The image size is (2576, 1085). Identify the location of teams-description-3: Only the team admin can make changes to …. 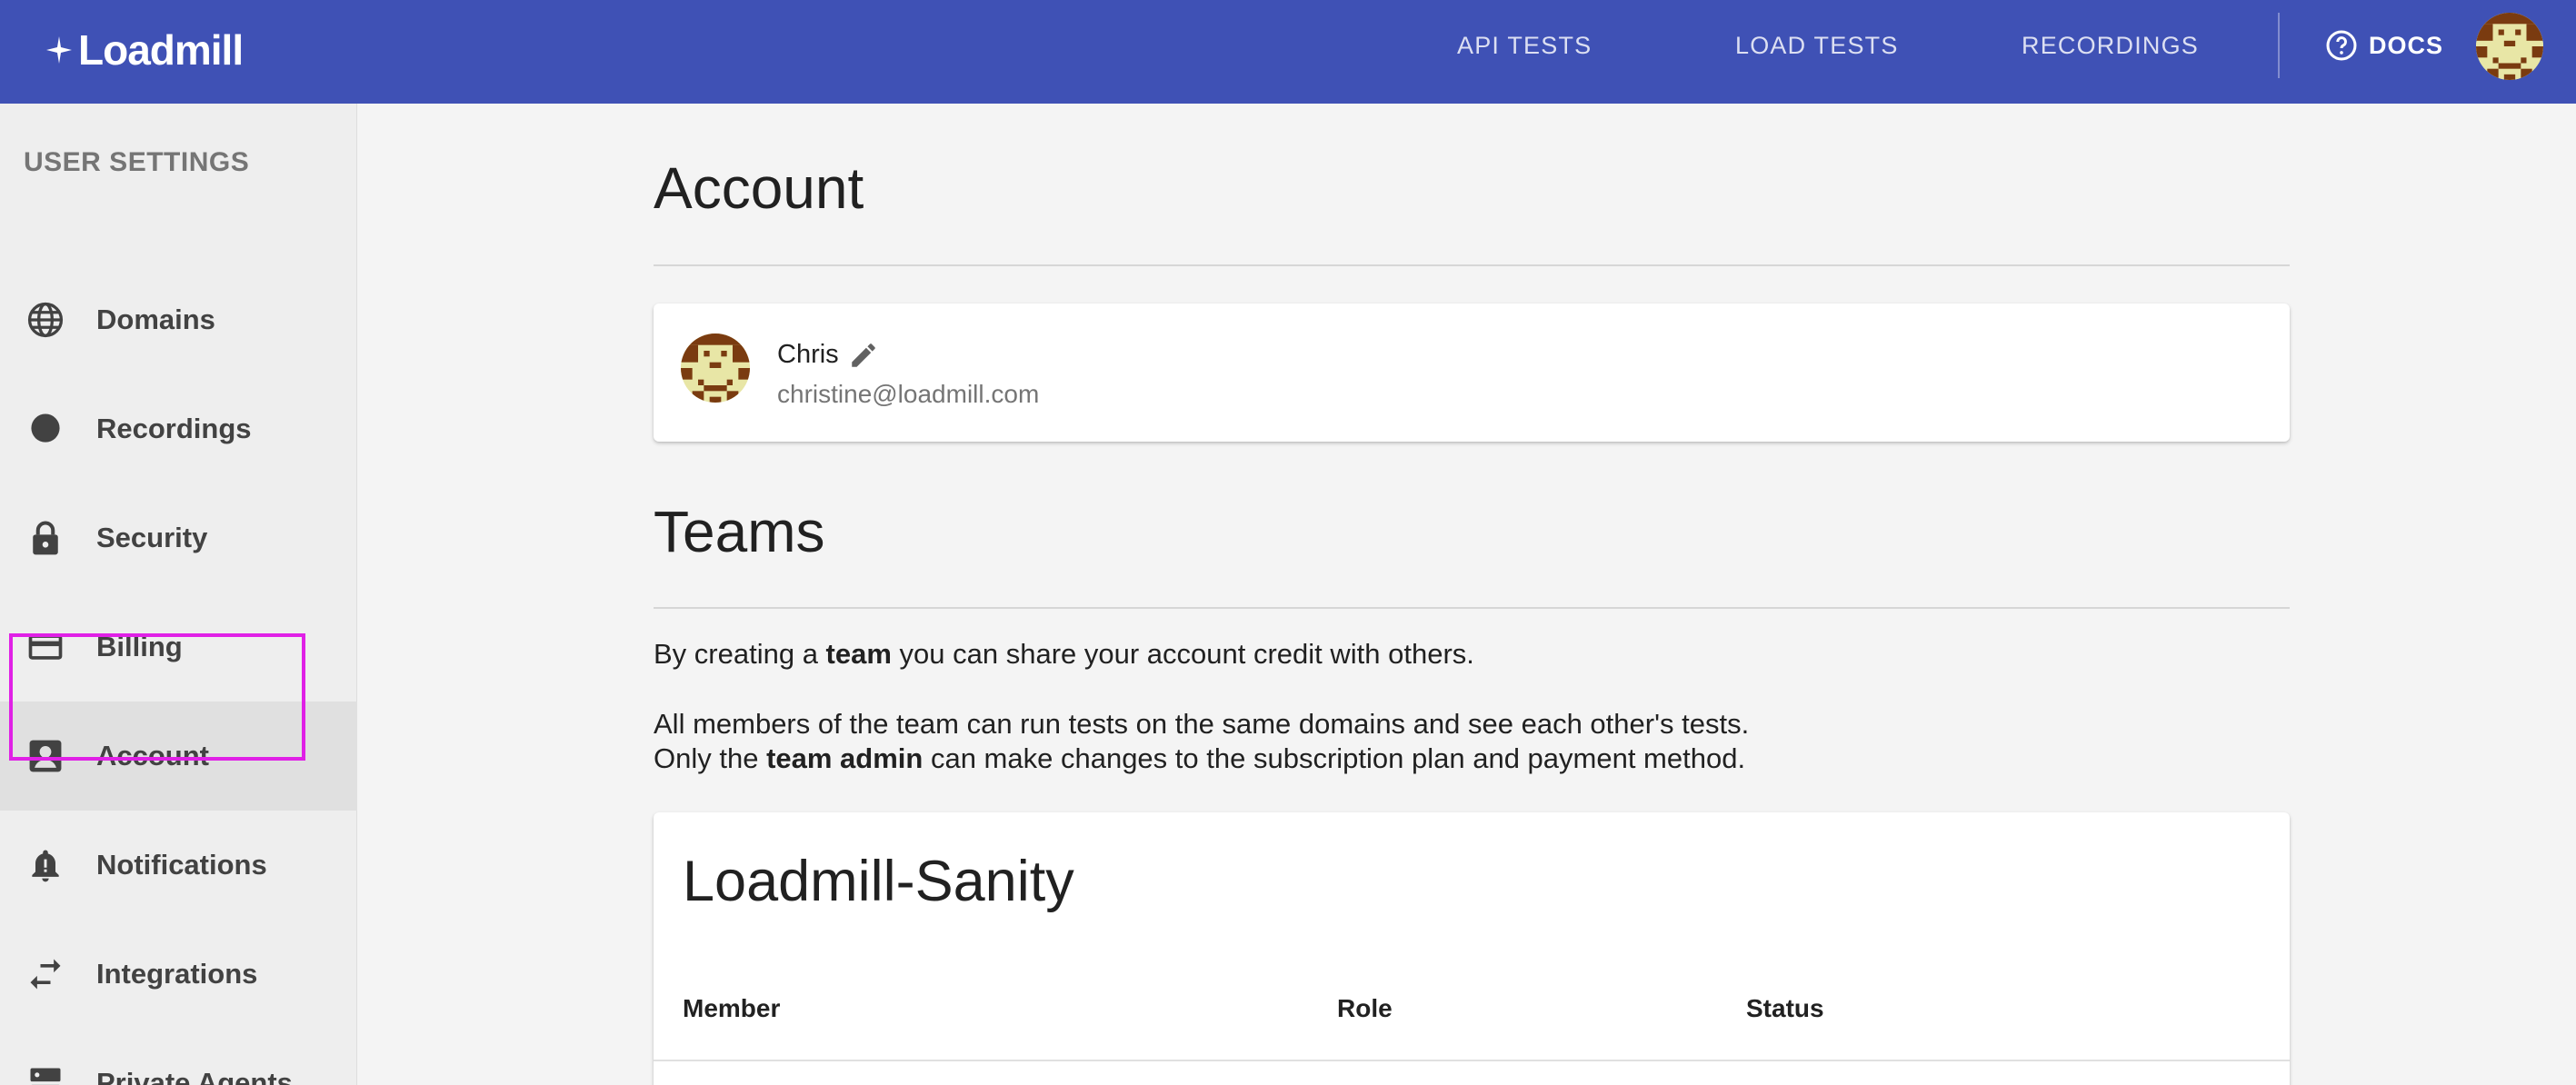
(1200, 758).